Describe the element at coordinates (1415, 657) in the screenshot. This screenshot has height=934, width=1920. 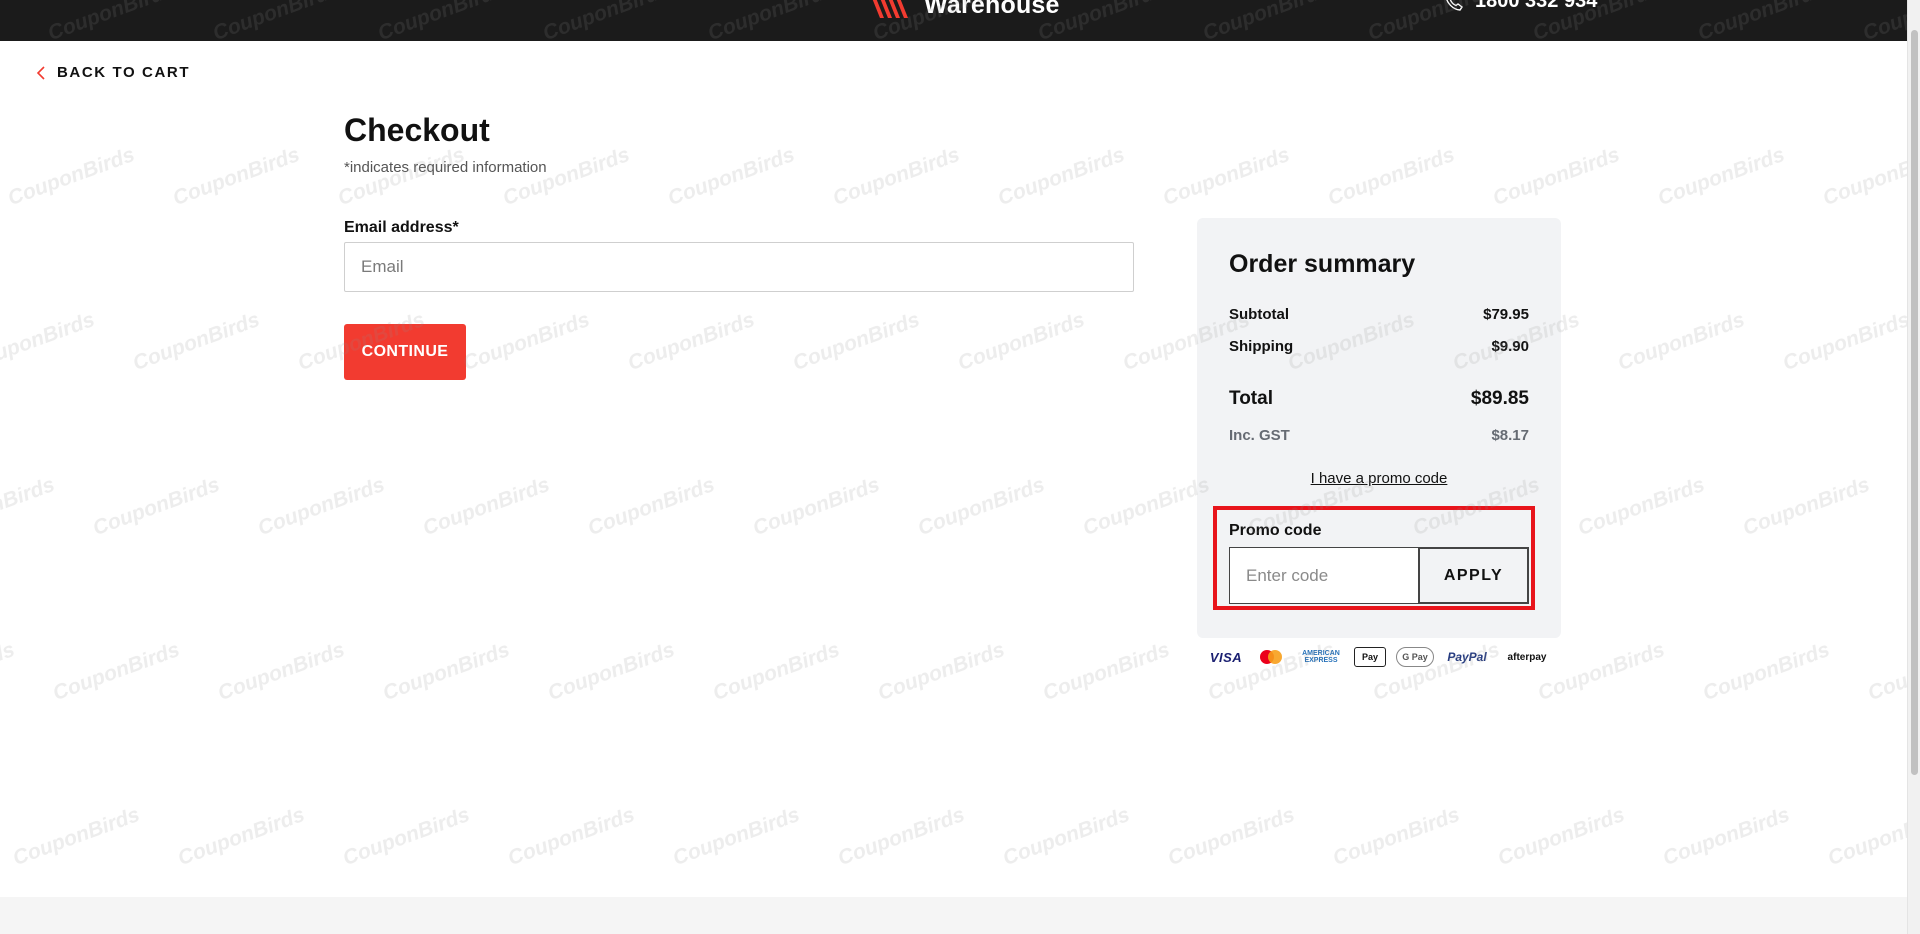
I see `google-pay-icon: G Pay` at that location.